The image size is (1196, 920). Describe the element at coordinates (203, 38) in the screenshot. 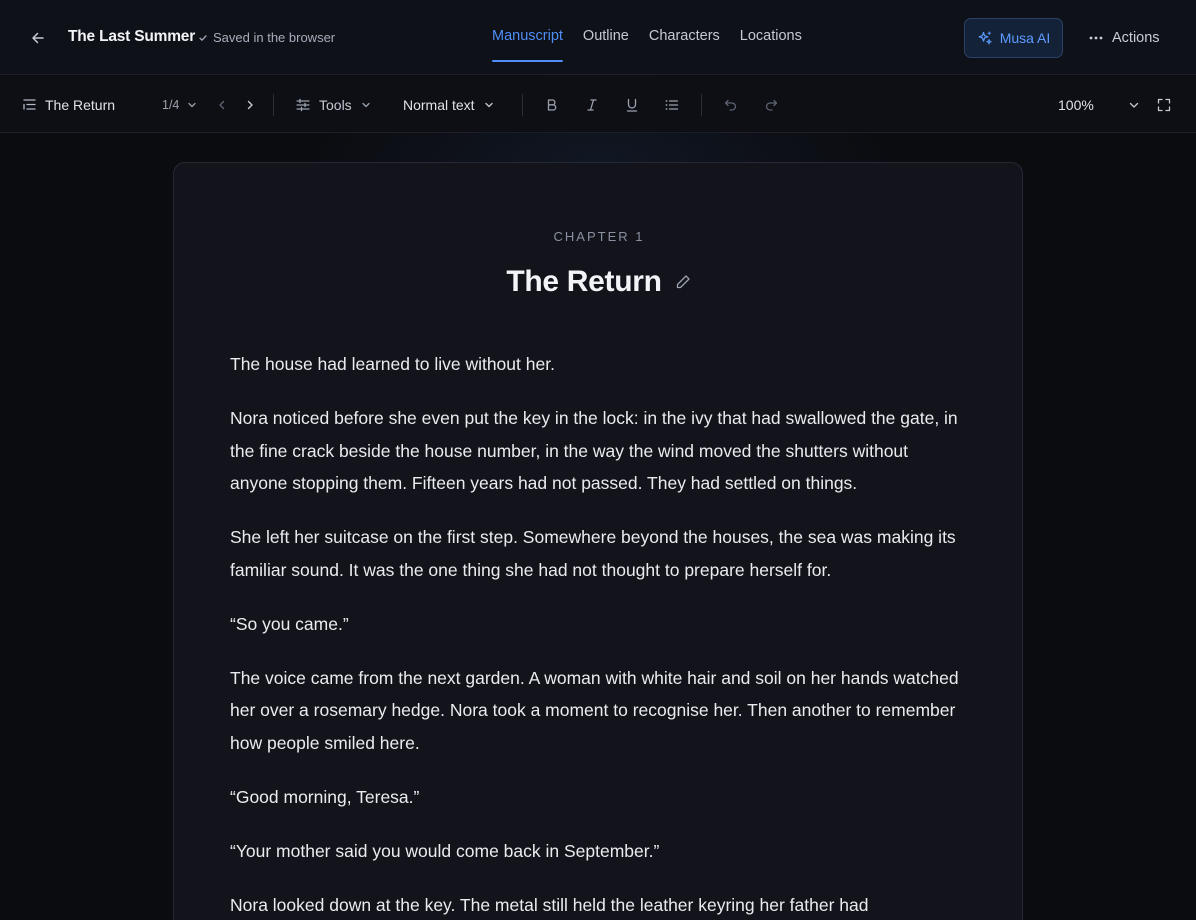

I see `check-icon` at that location.